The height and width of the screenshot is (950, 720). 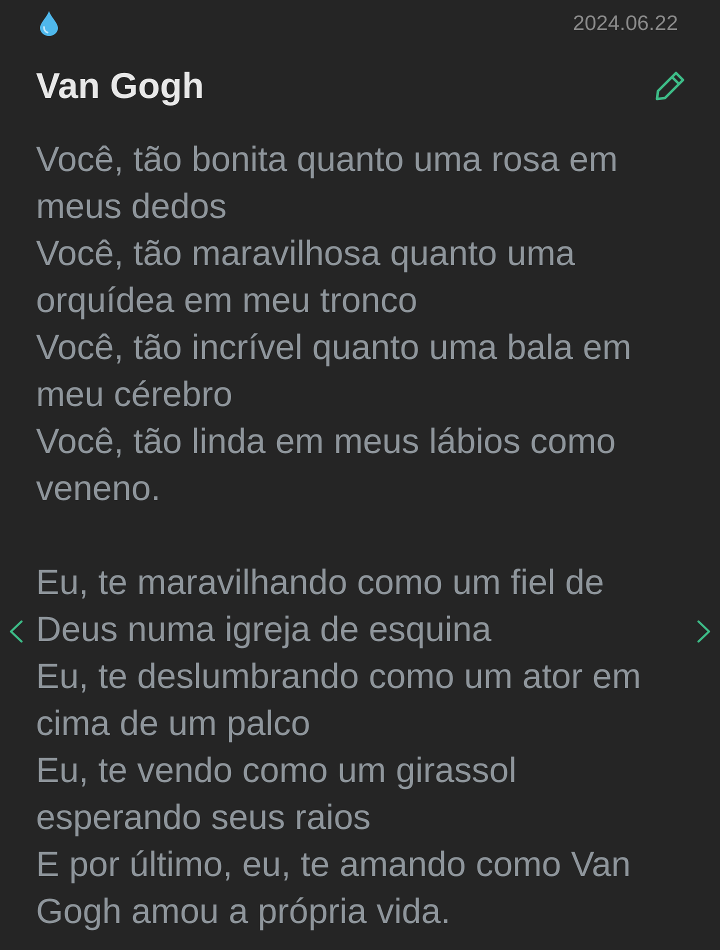 What do you see at coordinates (704, 631) in the screenshot?
I see `chevron-right-icon` at bounding box center [704, 631].